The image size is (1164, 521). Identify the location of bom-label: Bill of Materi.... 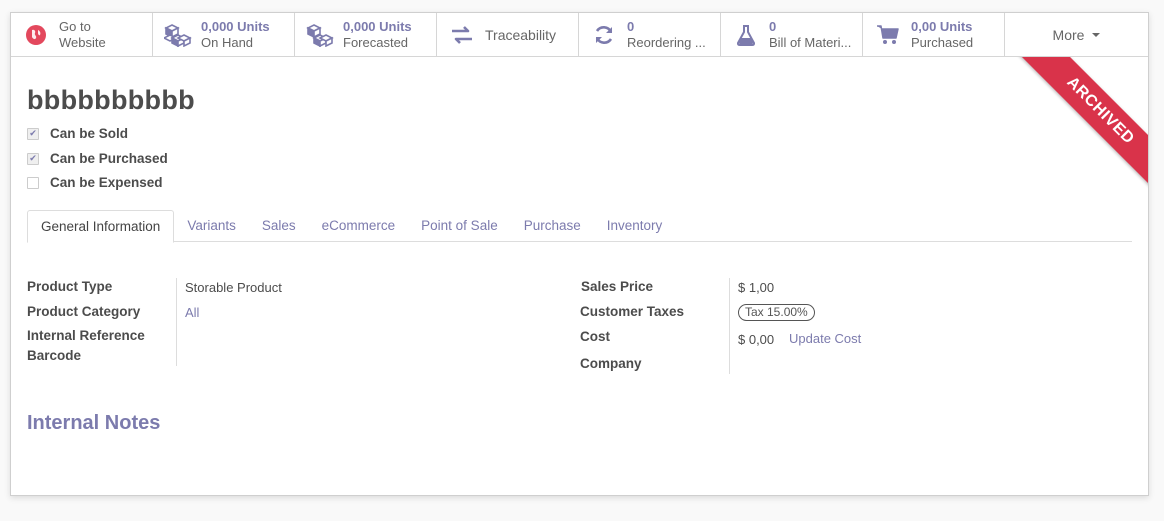
(810, 42).